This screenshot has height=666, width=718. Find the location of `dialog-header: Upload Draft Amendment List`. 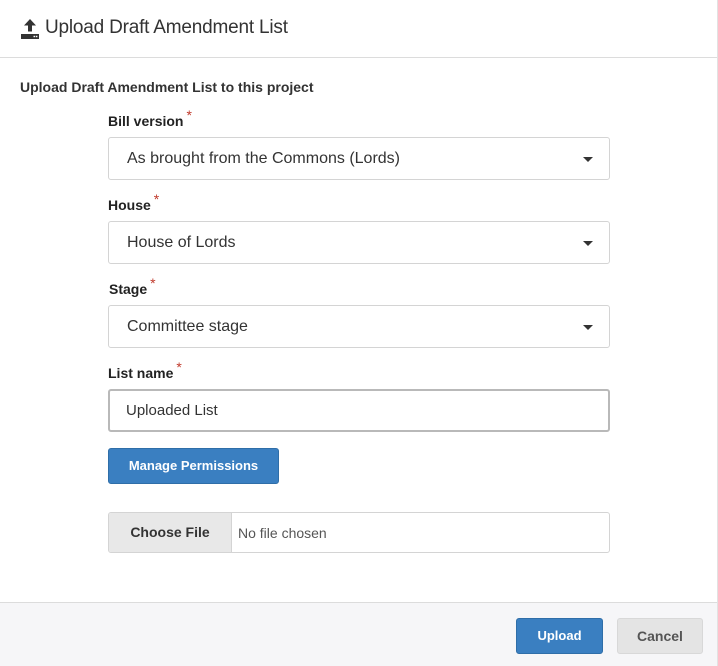

dialog-header: Upload Draft Amendment List is located at coordinates (358, 29).